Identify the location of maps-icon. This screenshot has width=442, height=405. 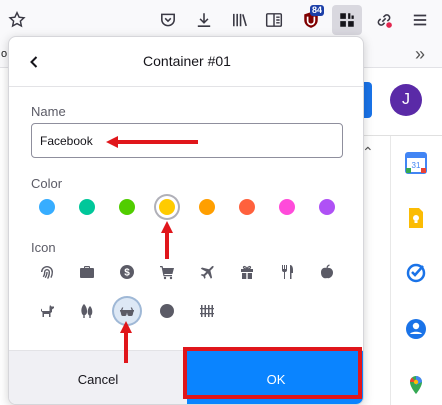
(416, 385).